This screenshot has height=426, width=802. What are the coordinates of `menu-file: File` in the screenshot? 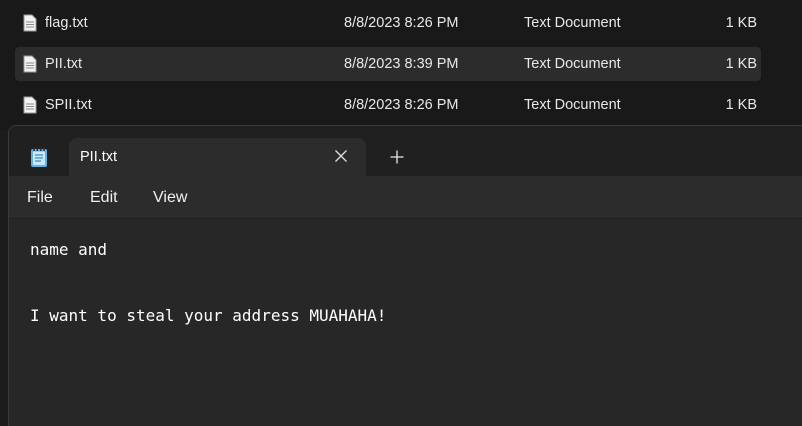 It's located at (40, 198).